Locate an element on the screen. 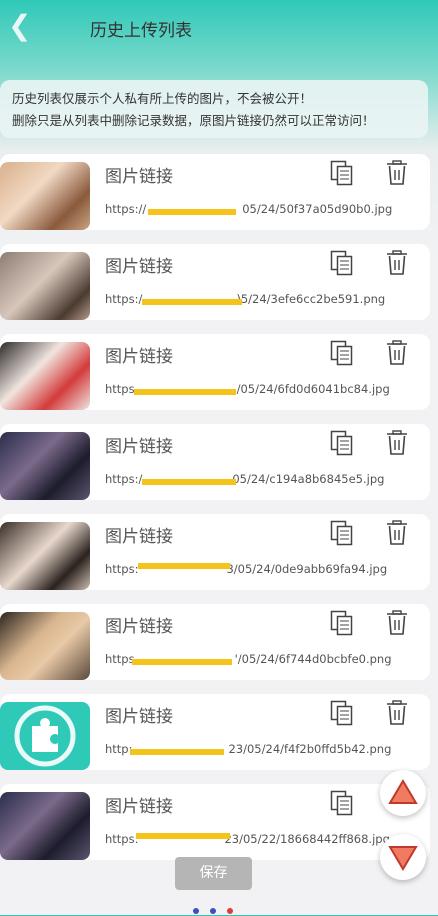 The width and height of the screenshot is (438, 916). notice-line-1: 历史列表仅展示个人私有所上传的图片，不会被公开！ is located at coordinates (162, 98).